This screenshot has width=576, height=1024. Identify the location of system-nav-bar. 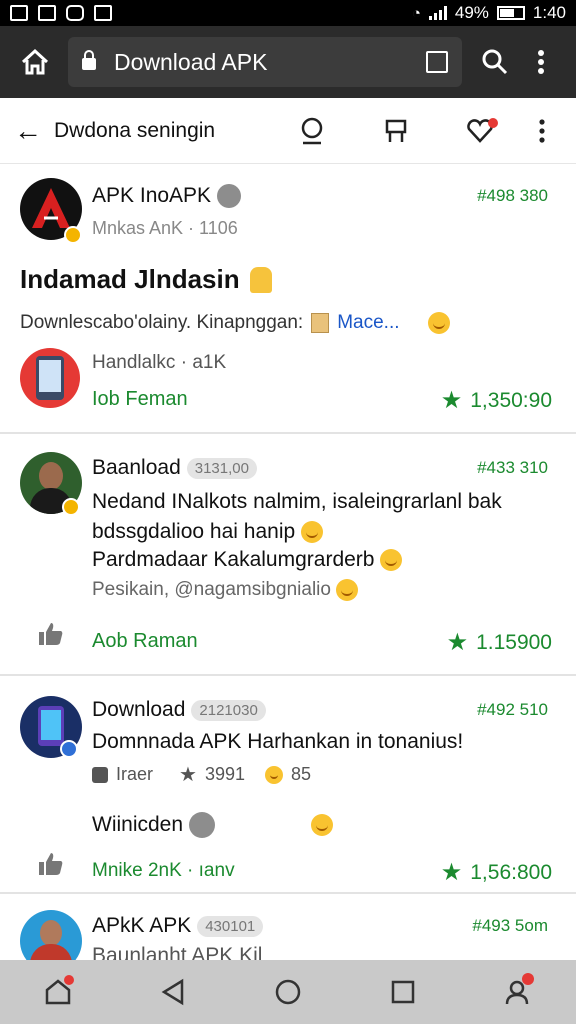
(288, 992).